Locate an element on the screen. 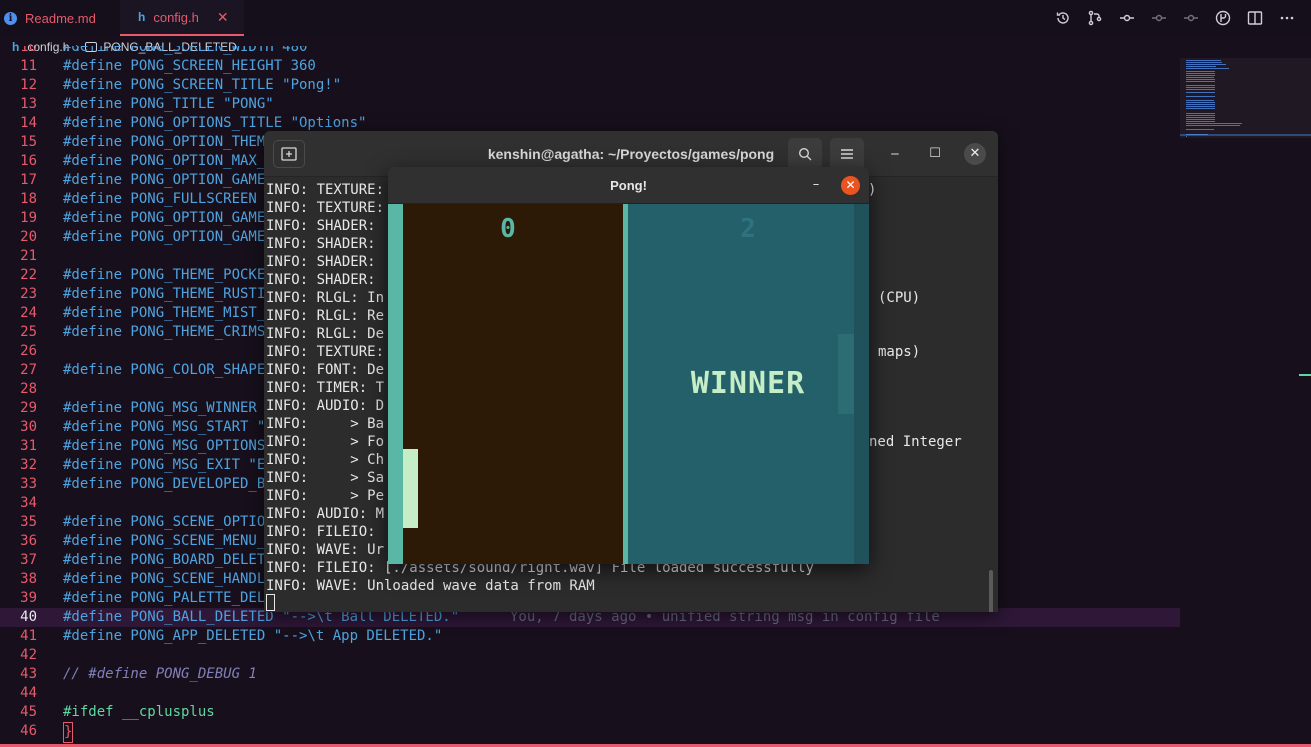 The image size is (1311, 747). minimize-button: – is located at coordinates (816, 185).